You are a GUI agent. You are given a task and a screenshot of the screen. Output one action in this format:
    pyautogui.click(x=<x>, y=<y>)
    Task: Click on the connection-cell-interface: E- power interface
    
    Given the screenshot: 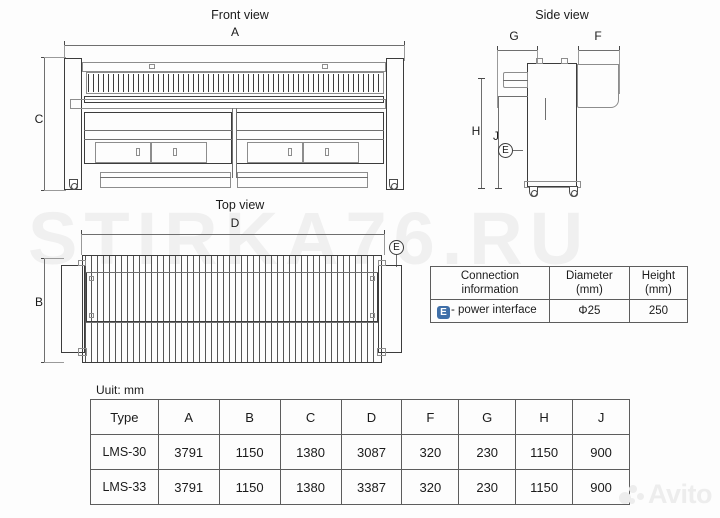 What is the action you would take?
    pyautogui.click(x=490, y=311)
    